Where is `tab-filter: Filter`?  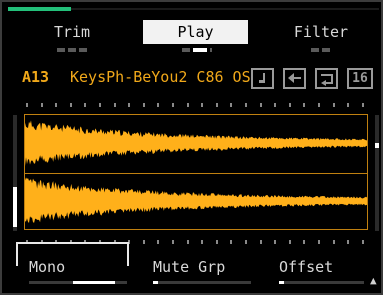
tab-filter: Filter is located at coordinates (321, 32).